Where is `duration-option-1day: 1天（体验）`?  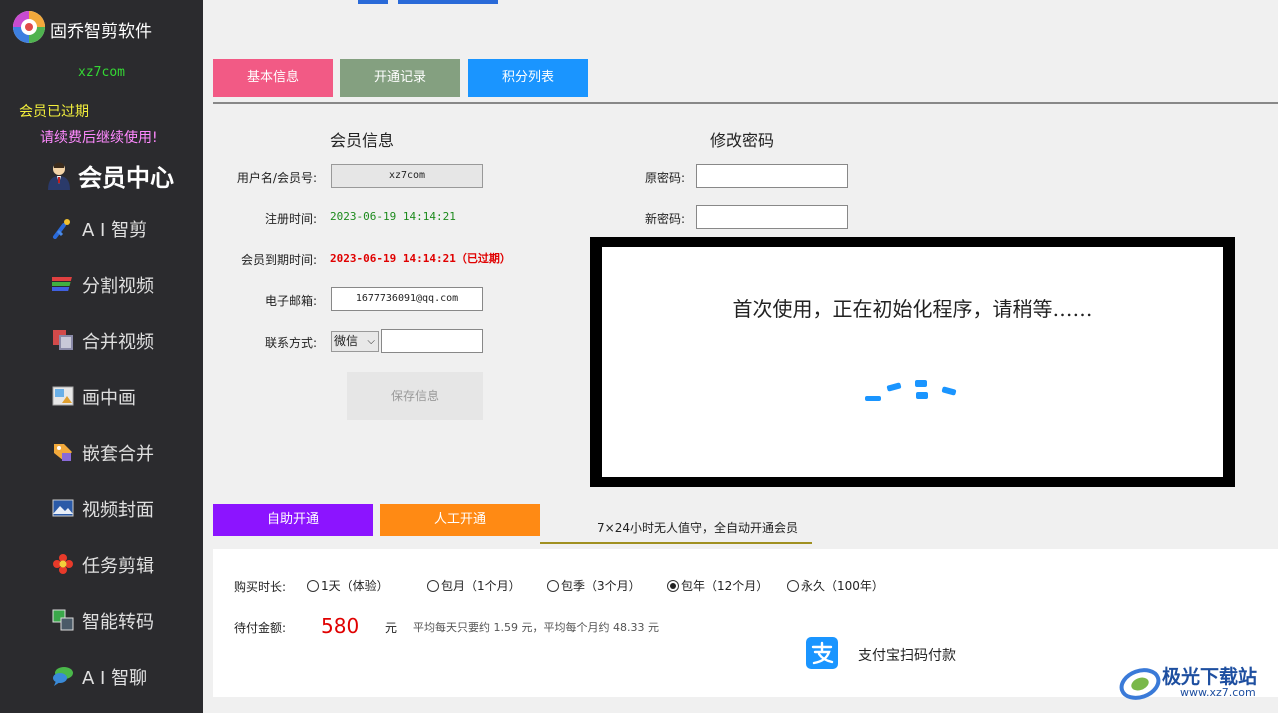 duration-option-1day: 1天（体验） is located at coordinates (348, 585).